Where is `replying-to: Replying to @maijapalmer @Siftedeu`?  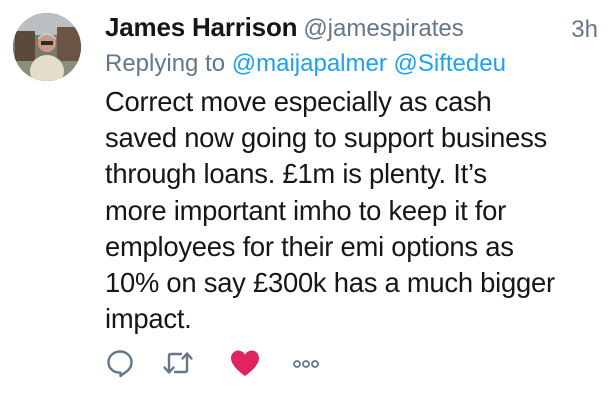
replying-to: Replying to @maijapalmer @Siftedeu is located at coordinates (351, 66).